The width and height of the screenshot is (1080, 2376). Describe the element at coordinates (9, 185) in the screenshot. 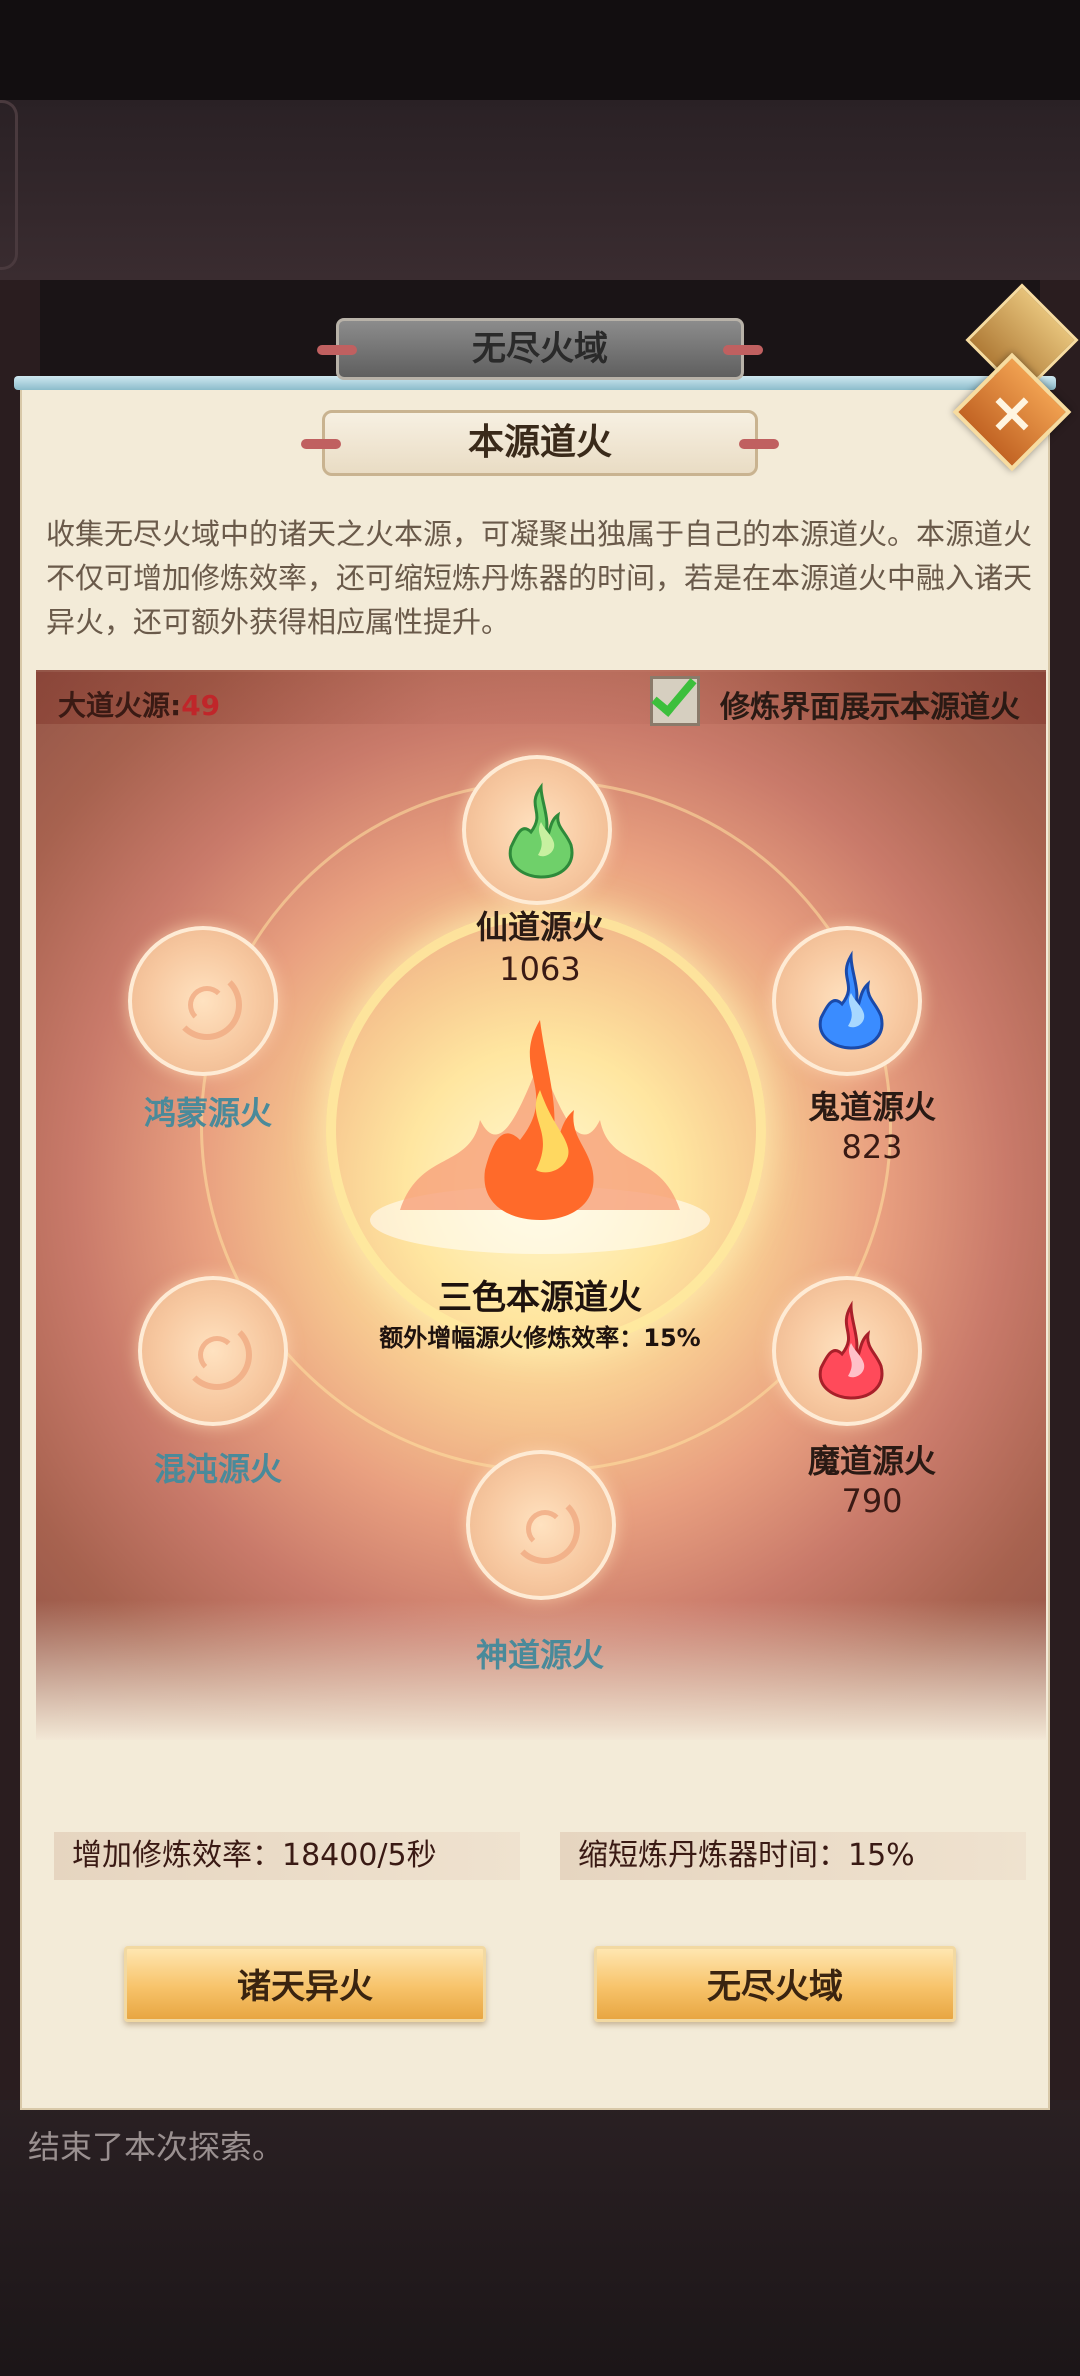

I see `left-frame-cap` at that location.